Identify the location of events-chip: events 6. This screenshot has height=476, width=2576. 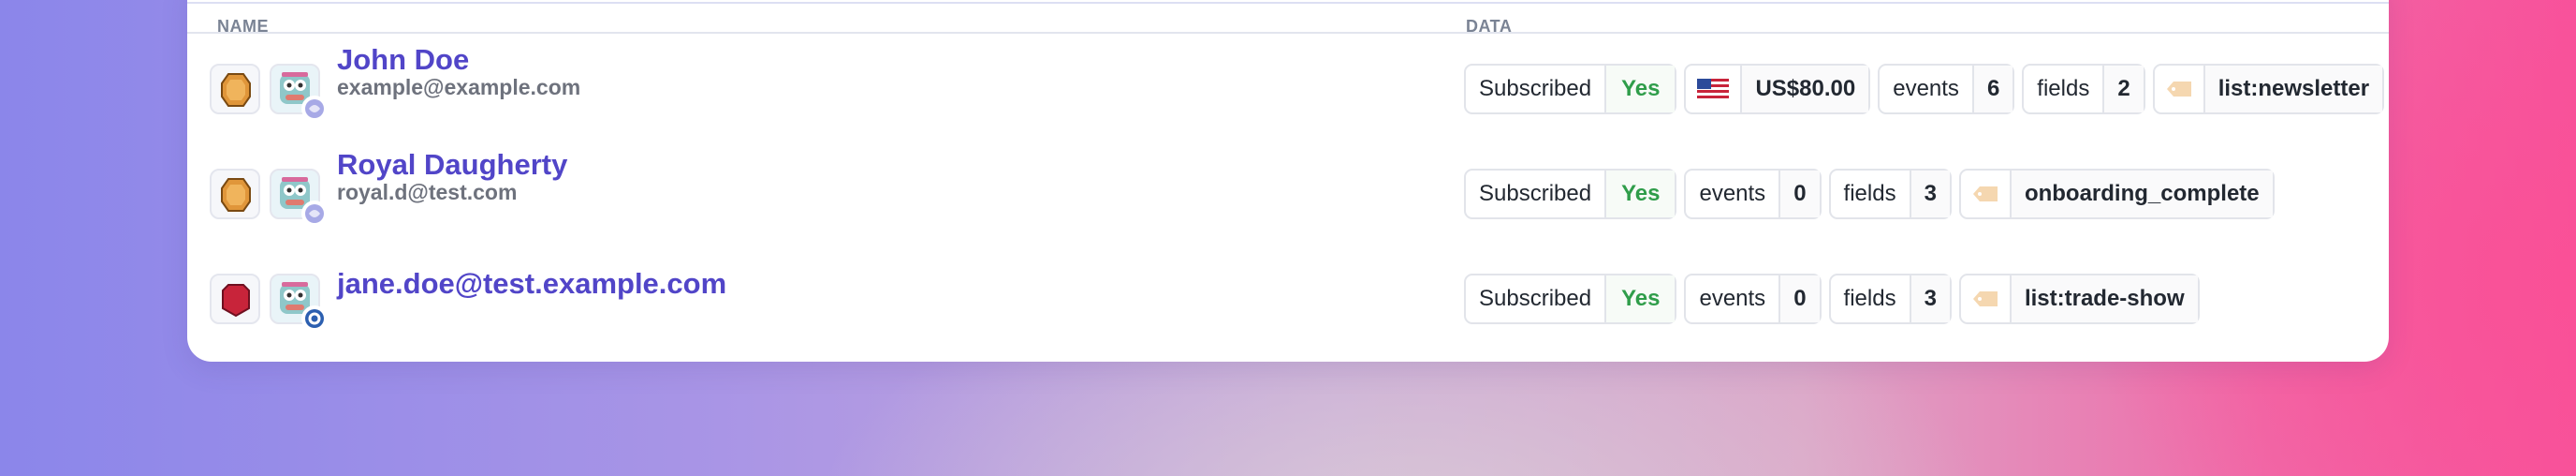
(1947, 89).